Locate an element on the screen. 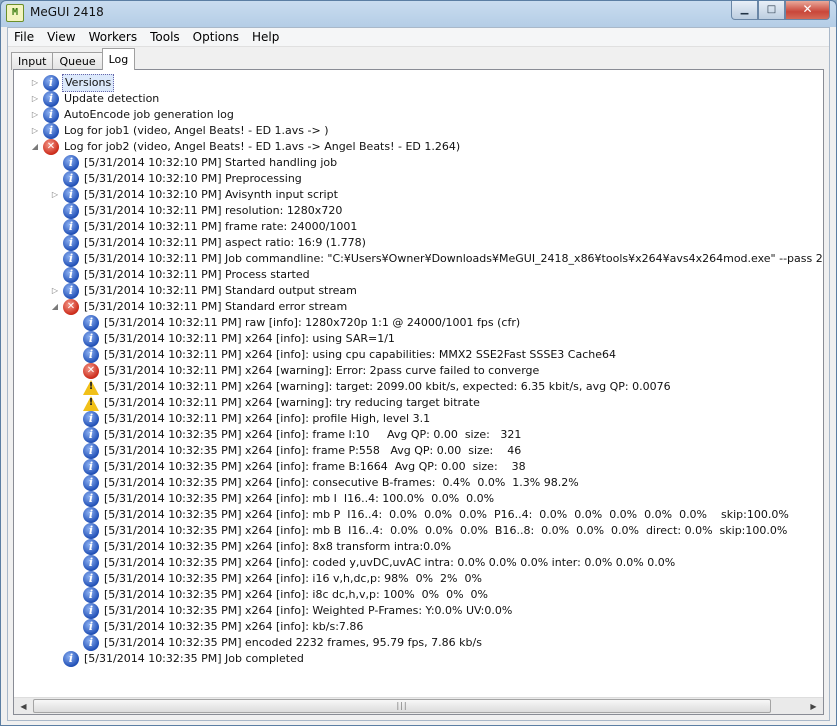 This screenshot has height=726, width=837. window-controls: ▁ □ ✕ is located at coordinates (780, 10).